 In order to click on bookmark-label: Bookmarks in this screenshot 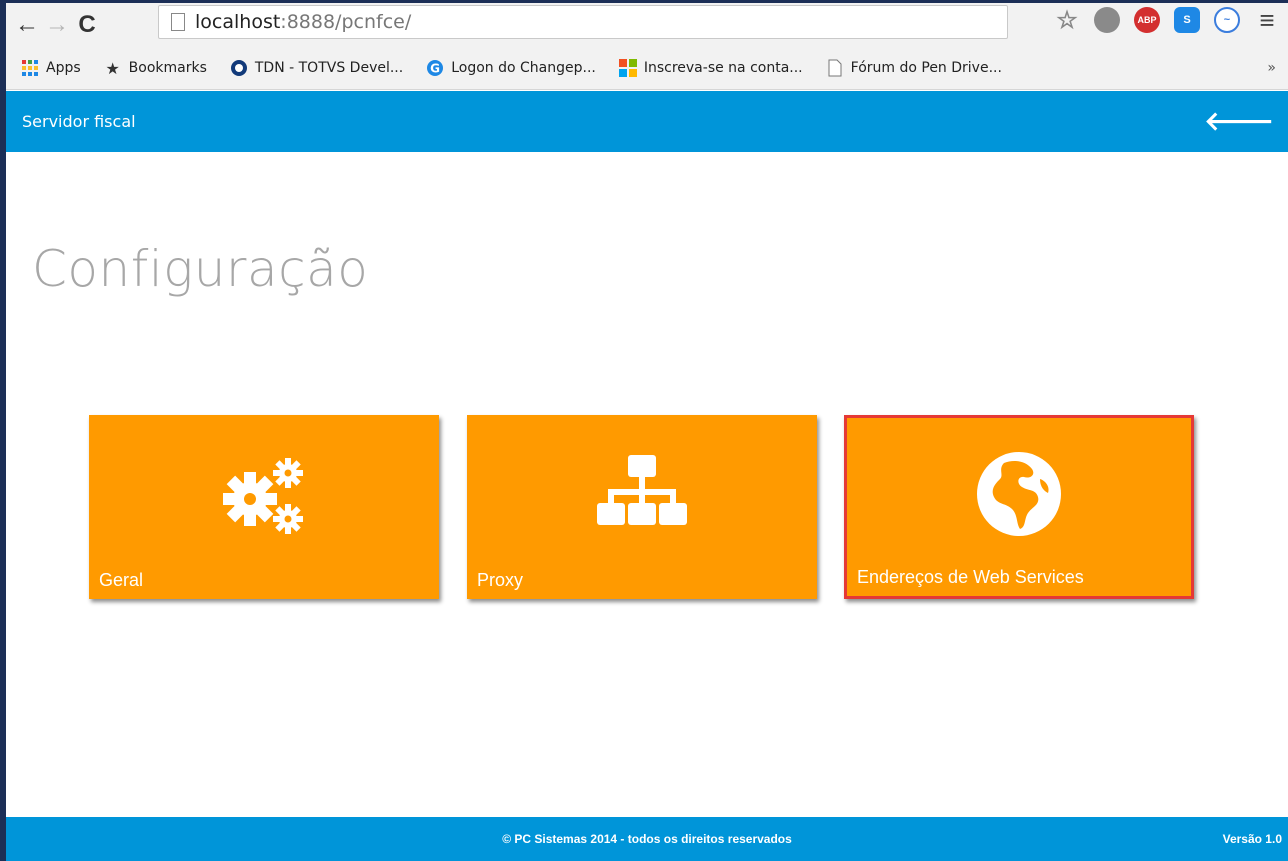, I will do `click(167, 68)`.